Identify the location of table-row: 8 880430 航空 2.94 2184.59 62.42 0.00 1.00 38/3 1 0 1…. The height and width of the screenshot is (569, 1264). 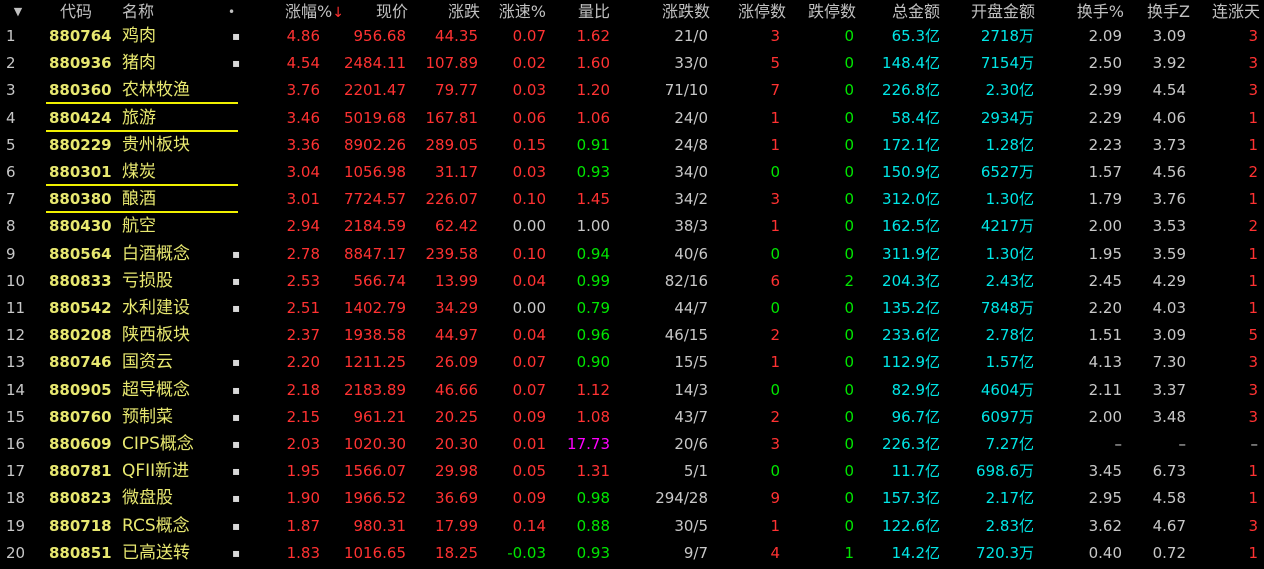
(632, 226).